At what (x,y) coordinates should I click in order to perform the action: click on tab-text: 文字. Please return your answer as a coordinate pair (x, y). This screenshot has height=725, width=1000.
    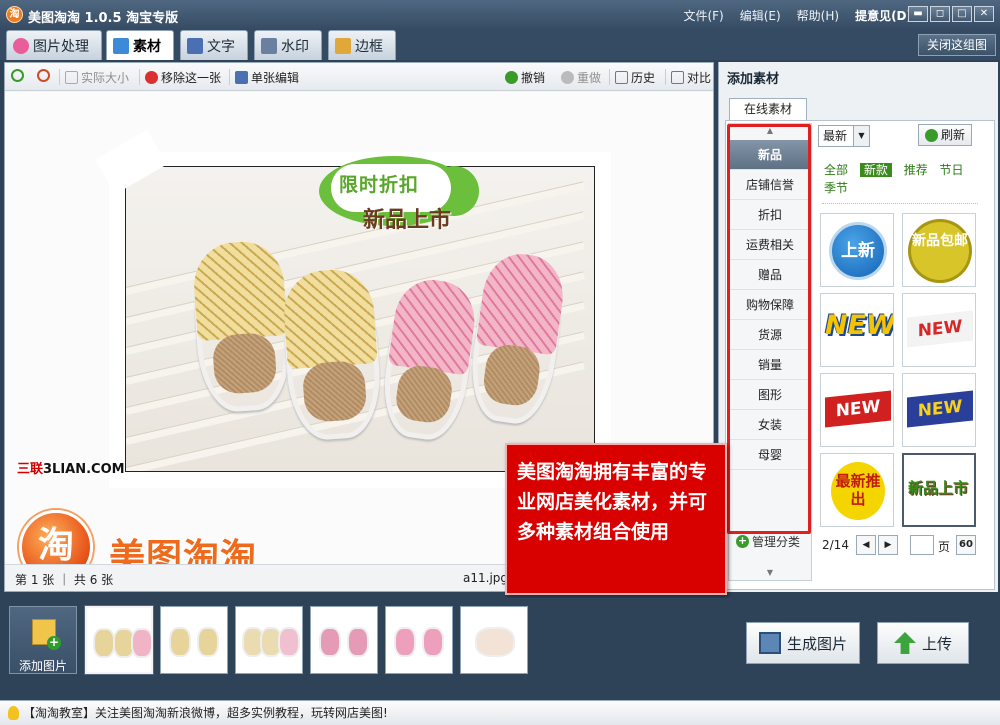
    Looking at the image, I should click on (214, 45).